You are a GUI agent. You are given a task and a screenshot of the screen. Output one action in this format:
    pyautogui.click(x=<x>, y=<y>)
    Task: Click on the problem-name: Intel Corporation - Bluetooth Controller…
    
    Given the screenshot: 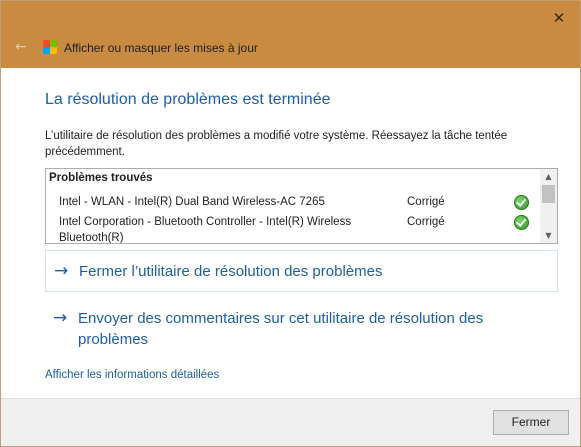 What is the action you would take?
    pyautogui.click(x=205, y=230)
    